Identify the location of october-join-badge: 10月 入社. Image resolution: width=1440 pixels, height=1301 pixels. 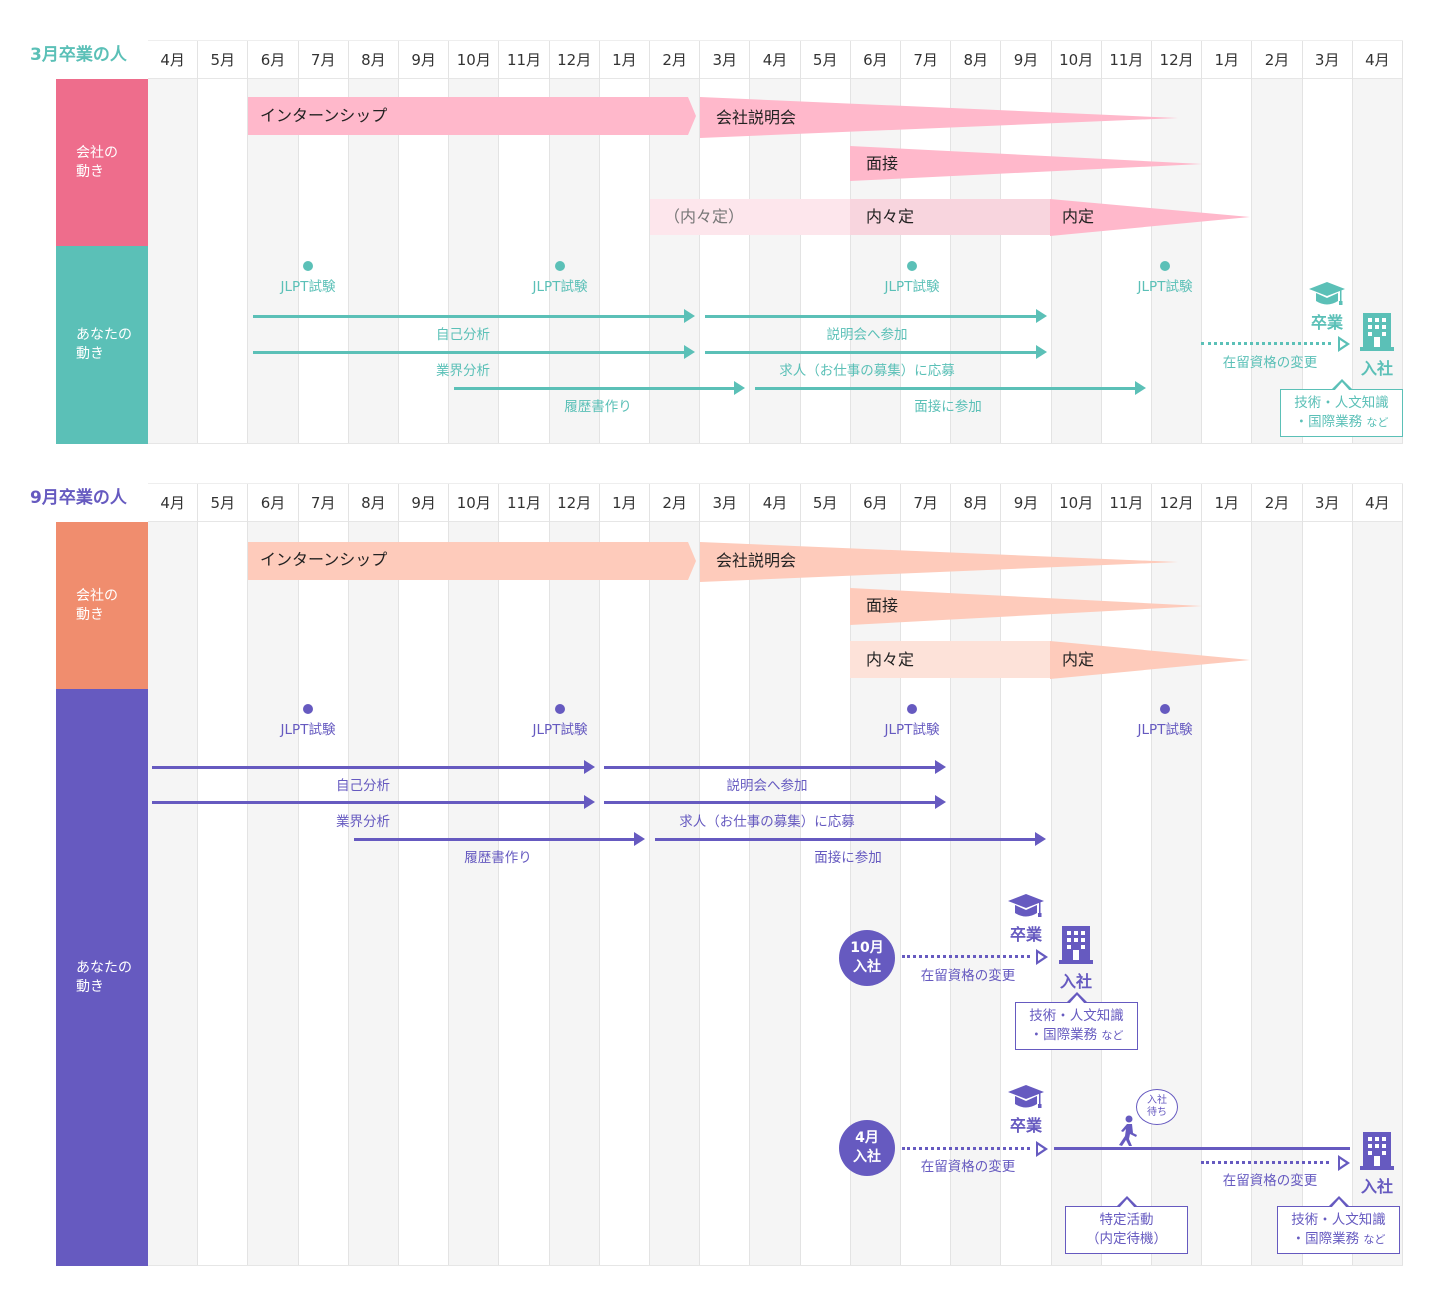
(867, 958).